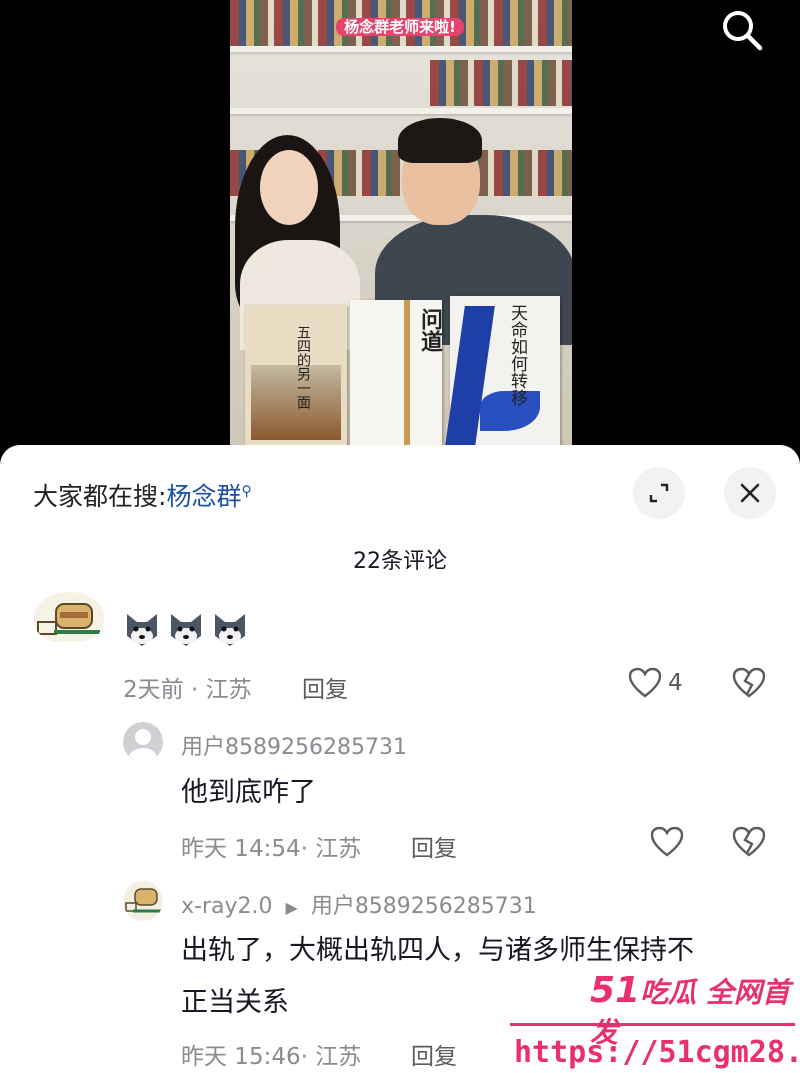 Image resolution: width=800 pixels, height=1073 pixels. I want to click on book-cover-1: 五四的另一面, so click(296, 377).